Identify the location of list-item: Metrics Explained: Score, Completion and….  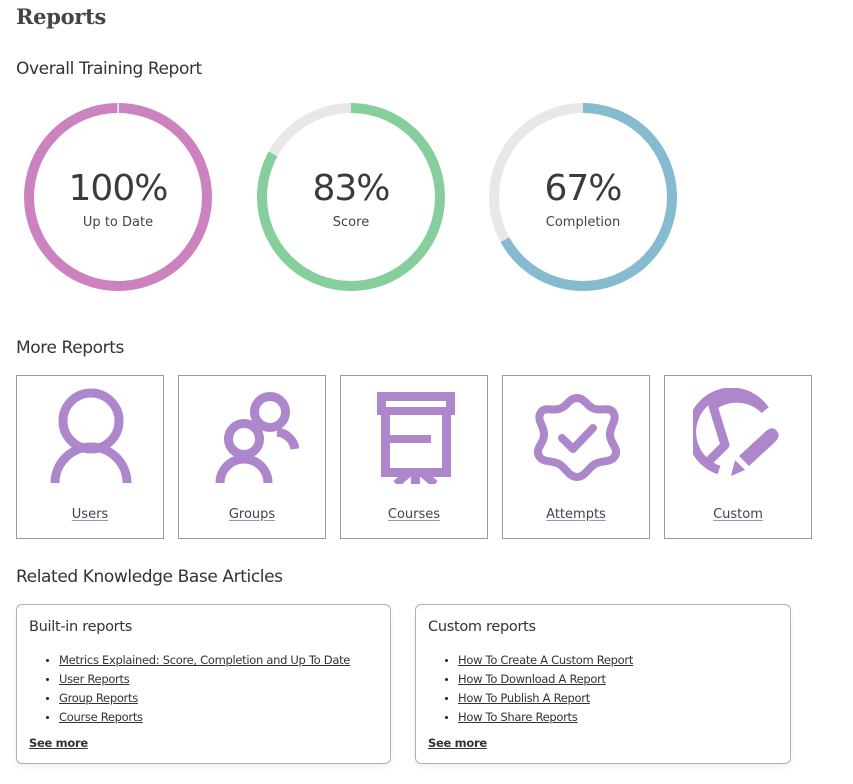
(204, 660).